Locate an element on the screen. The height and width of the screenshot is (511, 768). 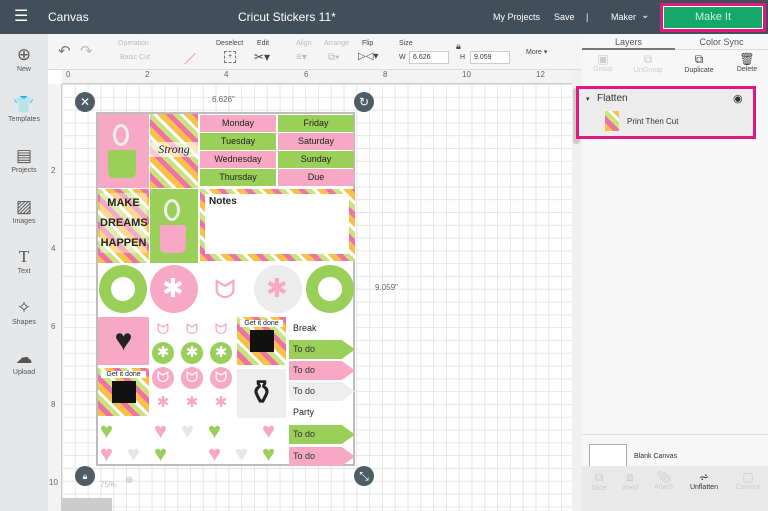
resize-icon: ⤡ is located at coordinates (364, 476).